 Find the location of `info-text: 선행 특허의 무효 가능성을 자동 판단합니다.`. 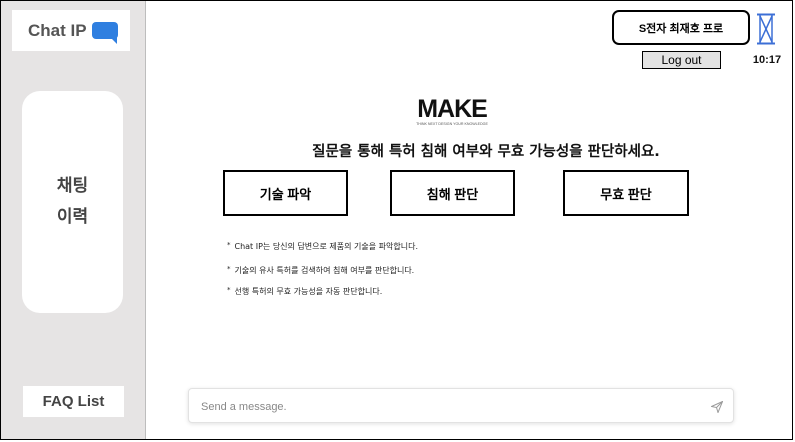

info-text: 선행 특허의 무효 가능성을 자동 판단합니다. is located at coordinates (308, 291).